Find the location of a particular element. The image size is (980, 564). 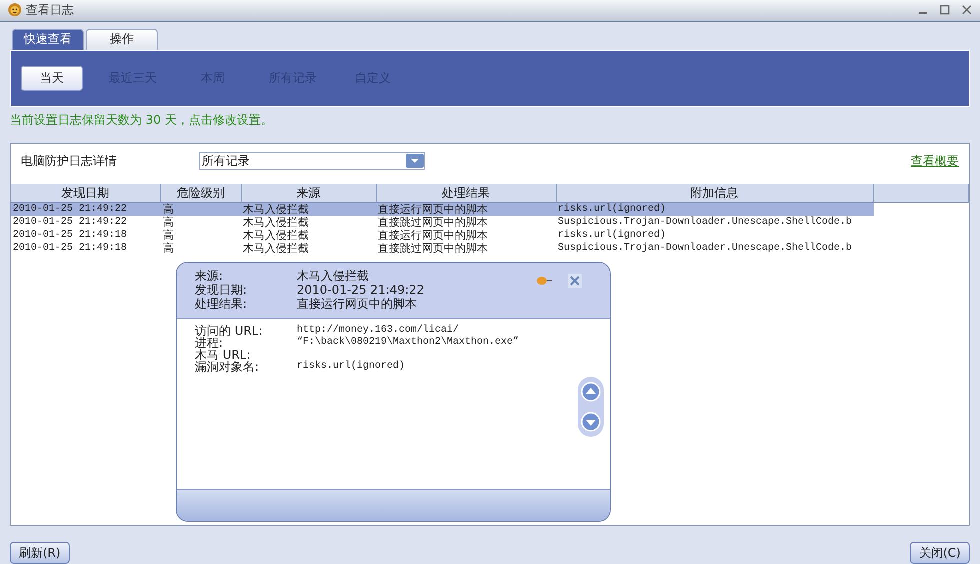

section-label: 电脑防护日志详情 is located at coordinates (69, 161).